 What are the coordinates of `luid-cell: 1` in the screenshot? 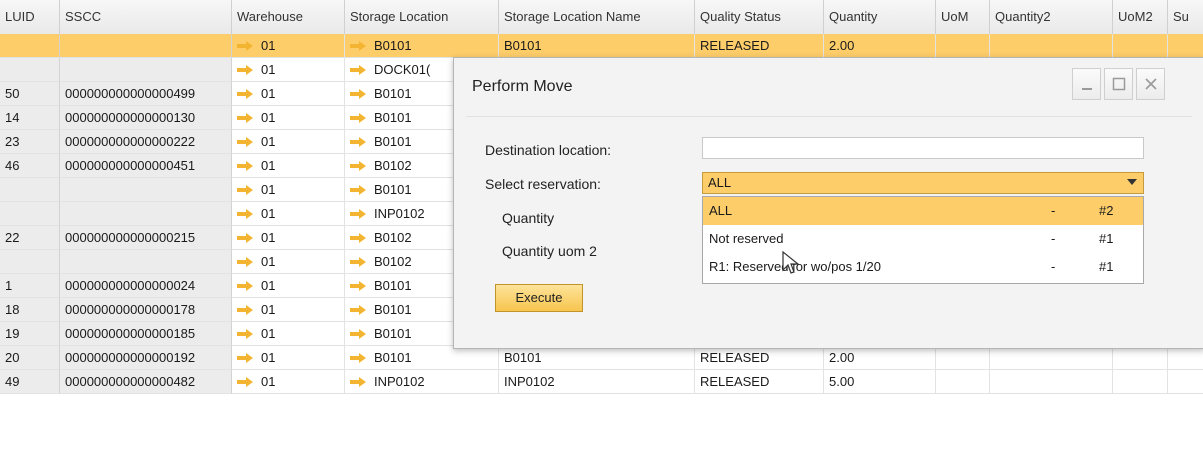 It's located at (30, 286).